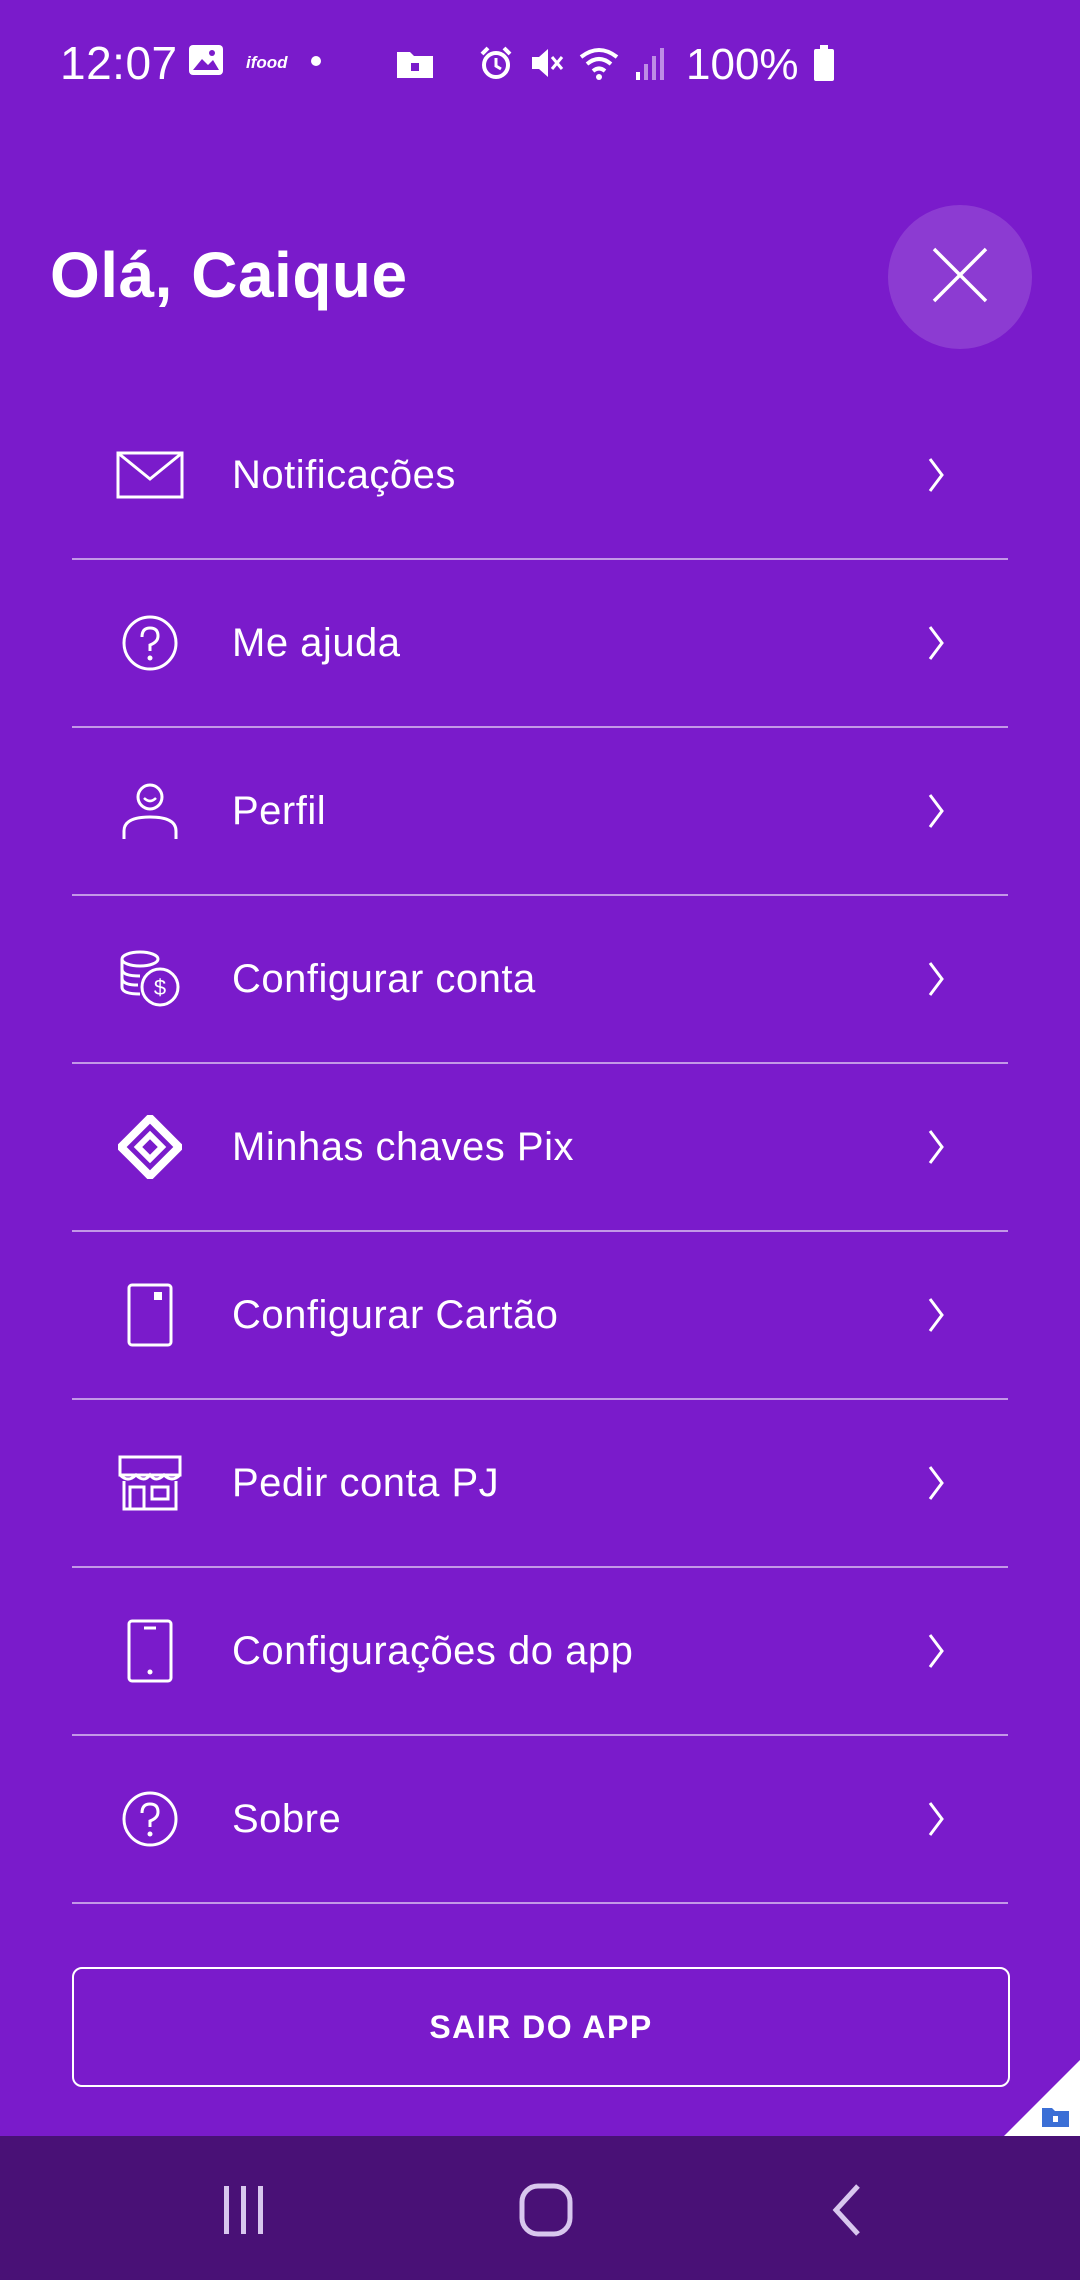 Image resolution: width=1080 pixels, height=2280 pixels. I want to click on menu-item-configuracoes-app: Configurações do app, so click(540, 1652).